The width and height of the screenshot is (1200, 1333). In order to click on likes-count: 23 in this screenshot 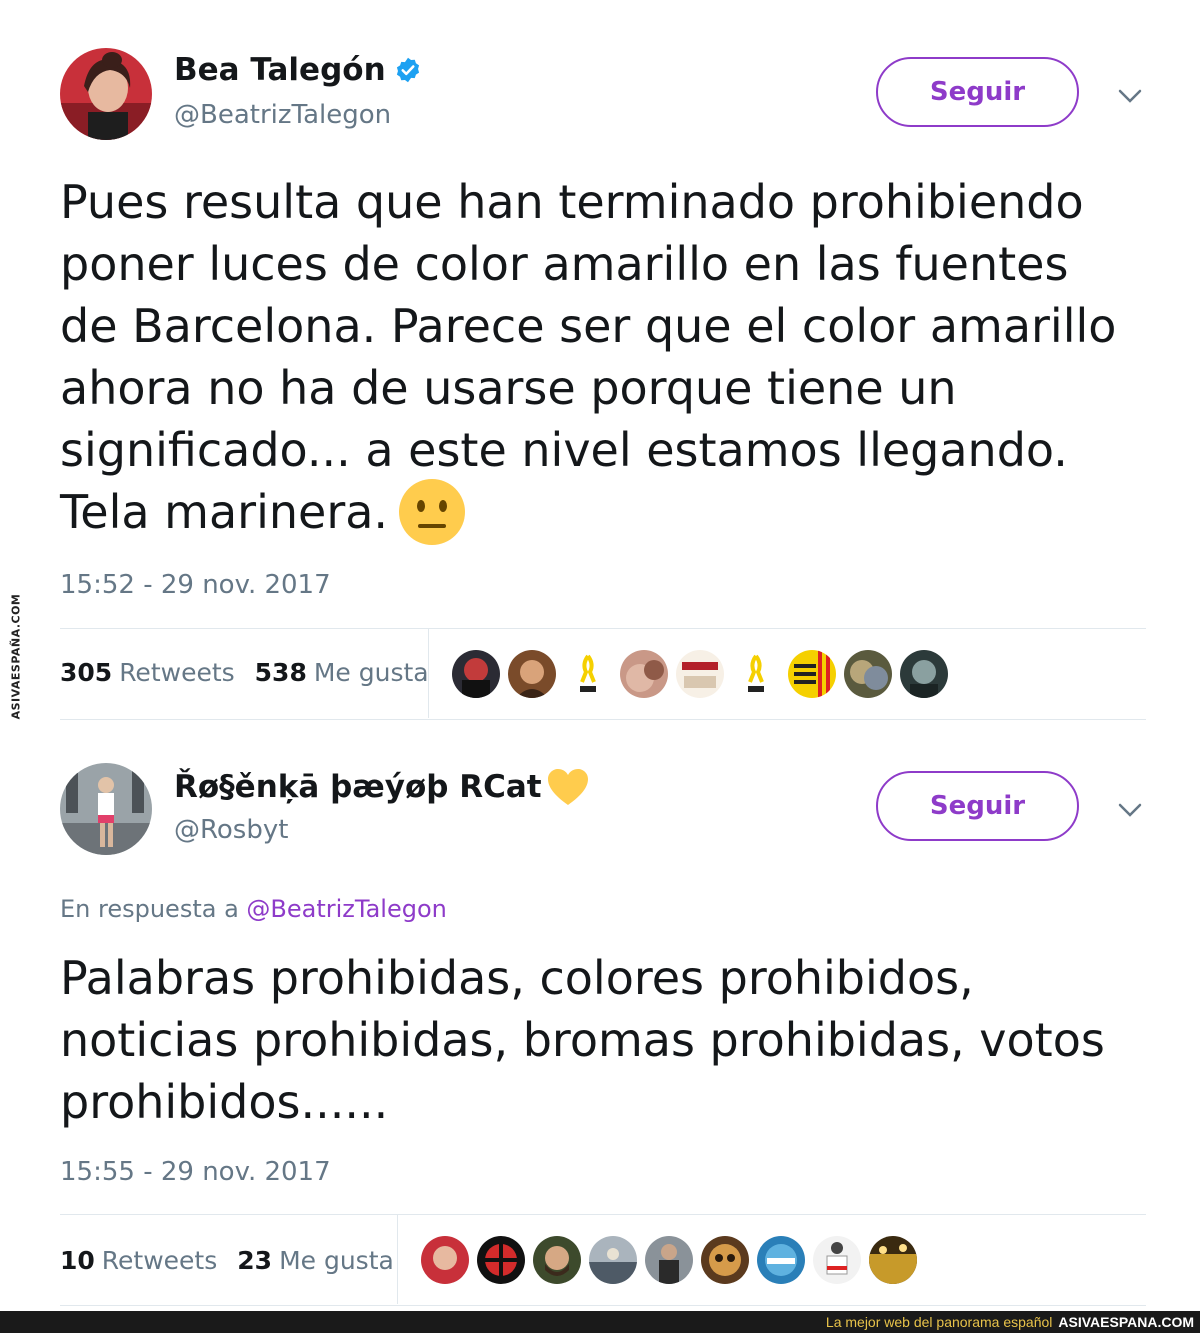, I will do `click(255, 1260)`.